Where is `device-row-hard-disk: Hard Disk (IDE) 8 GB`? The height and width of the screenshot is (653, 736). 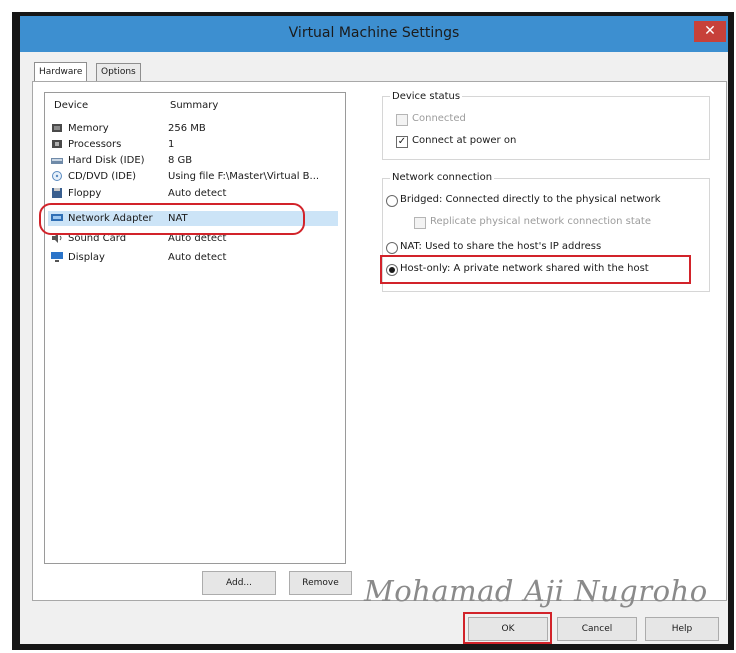 device-row-hard-disk: Hard Disk (IDE) 8 GB is located at coordinates (193, 160).